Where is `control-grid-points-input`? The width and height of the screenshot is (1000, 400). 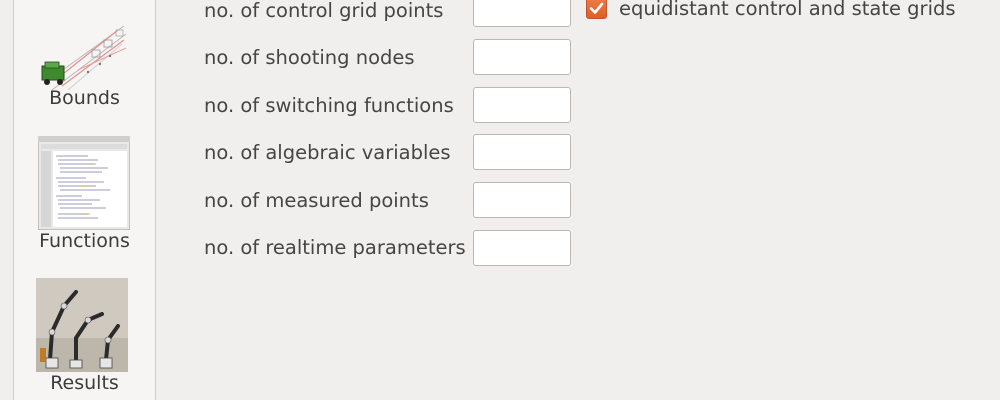
control-grid-points-input is located at coordinates (522, 13).